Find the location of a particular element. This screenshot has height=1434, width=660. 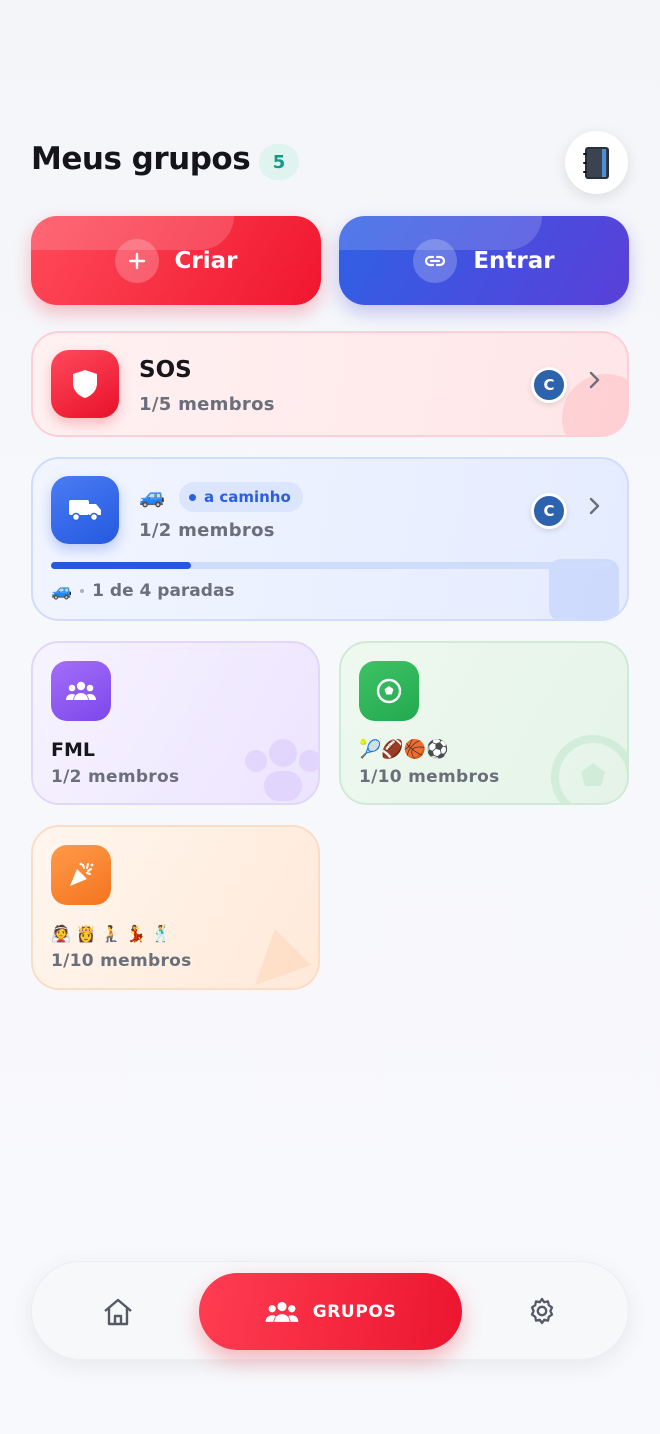

car-emoji: 🚙 is located at coordinates (62, 591).